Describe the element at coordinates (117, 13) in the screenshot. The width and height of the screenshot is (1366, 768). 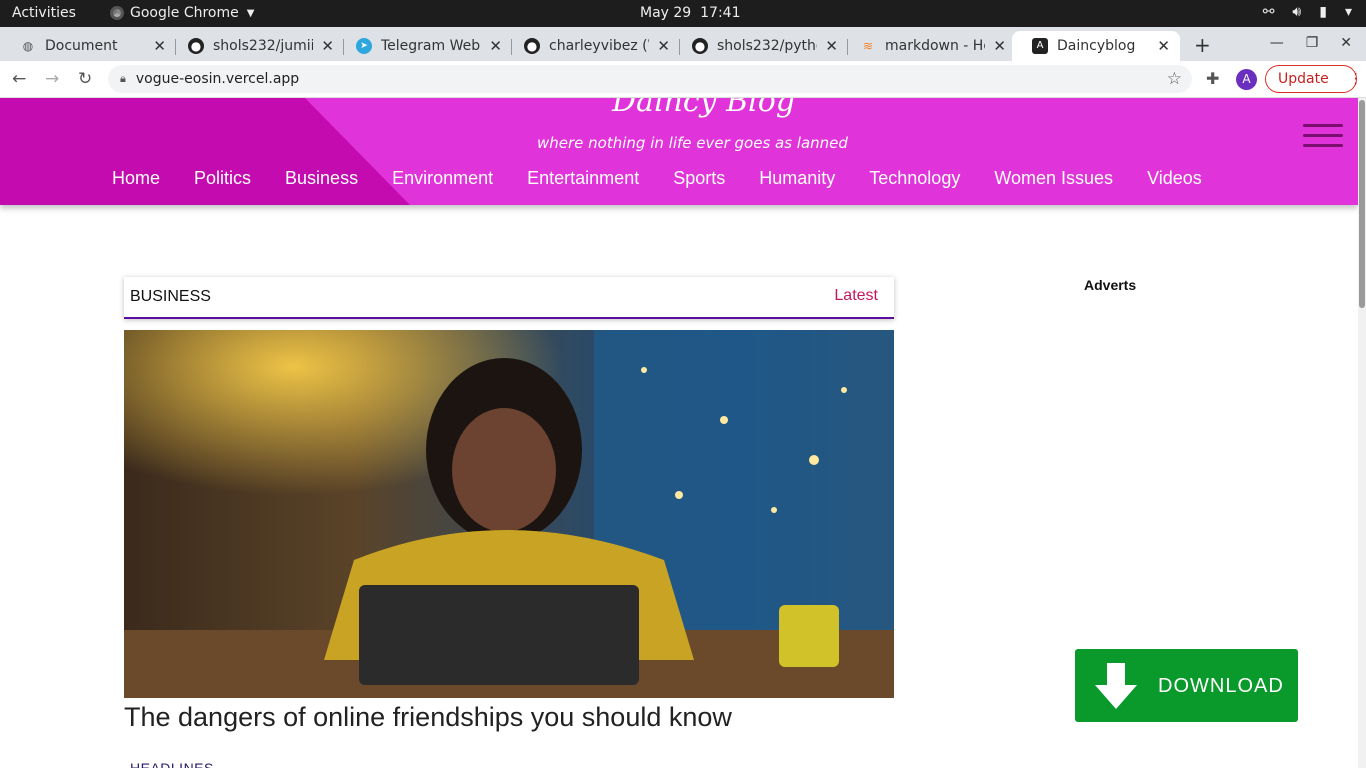
I see `chrome-icon` at that location.